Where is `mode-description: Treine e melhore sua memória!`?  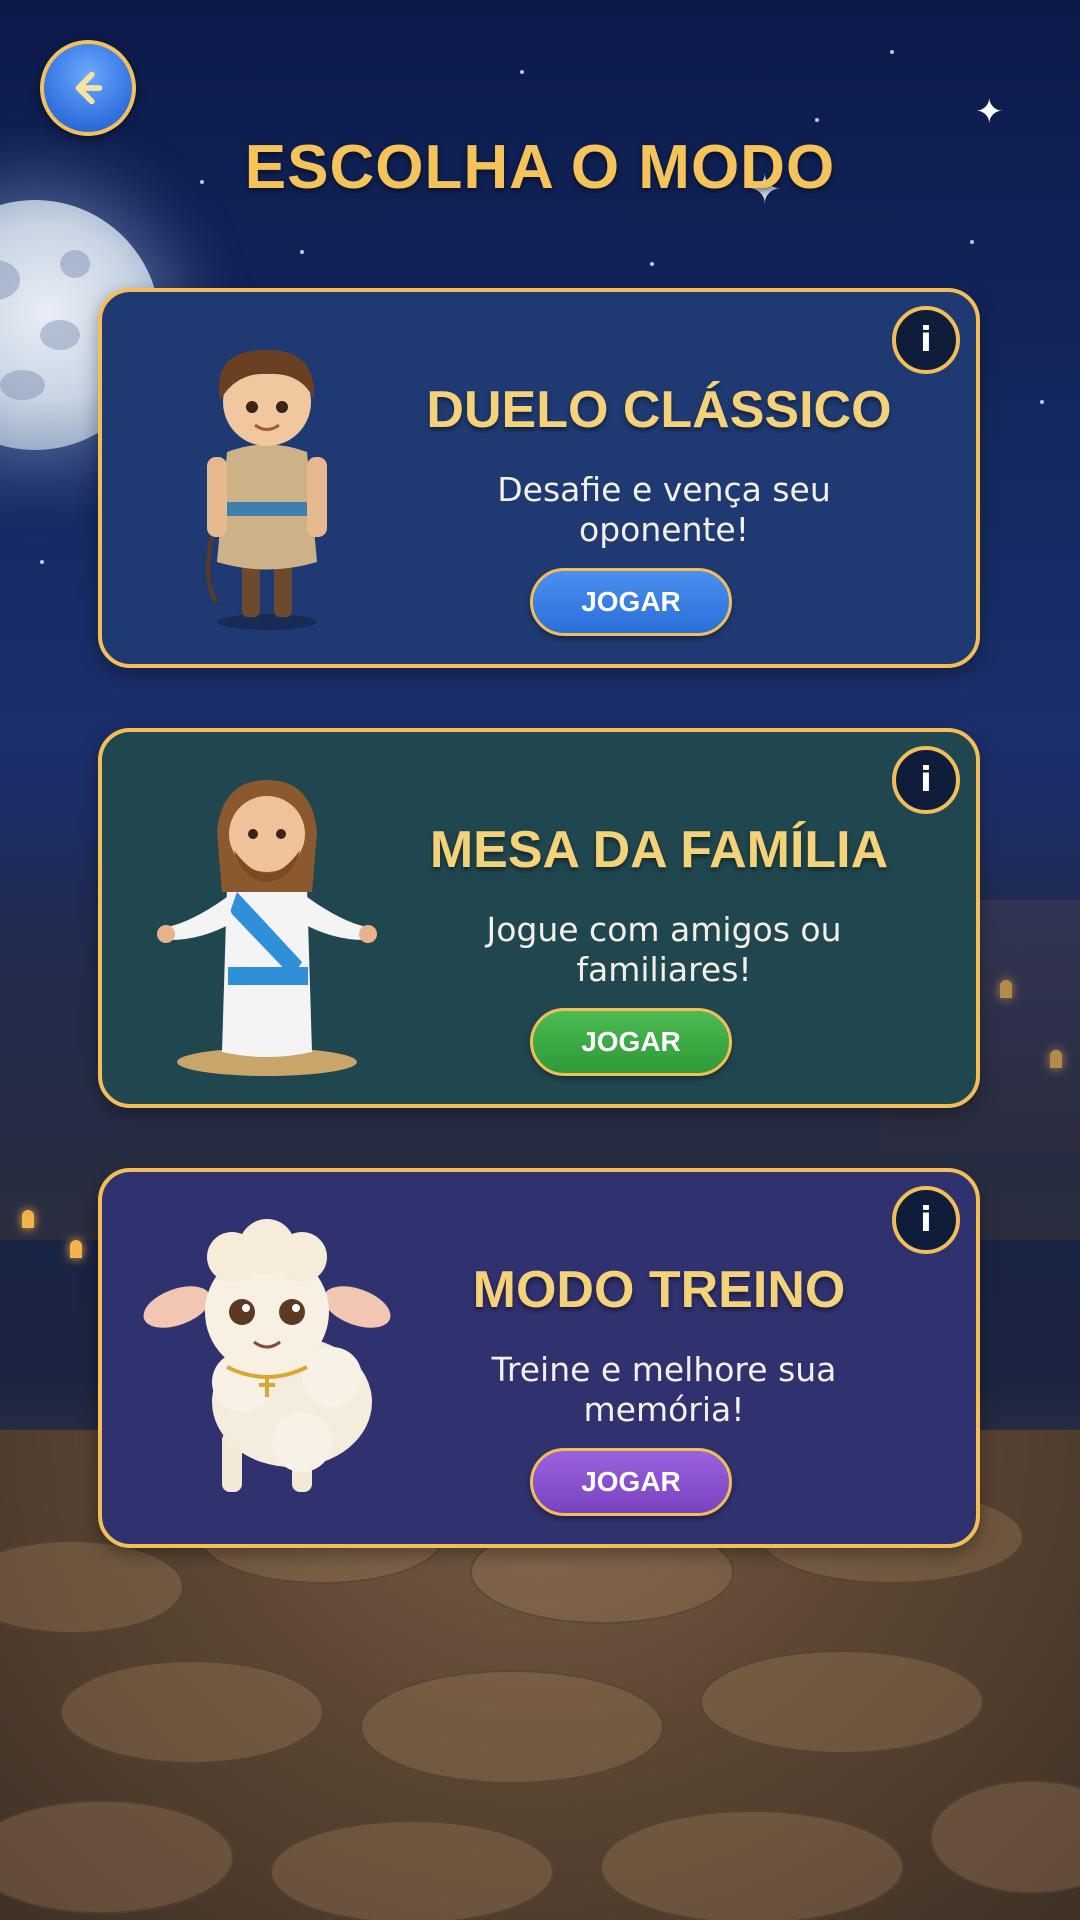 mode-description: Treine e melhore sua memória! is located at coordinates (664, 1389).